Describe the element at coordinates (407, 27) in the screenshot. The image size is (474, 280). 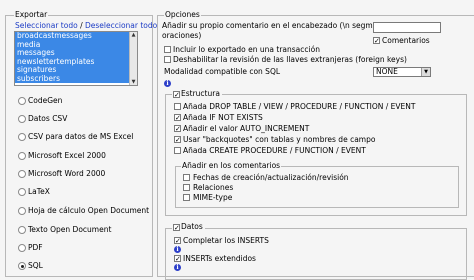
I see `comment-input` at that location.